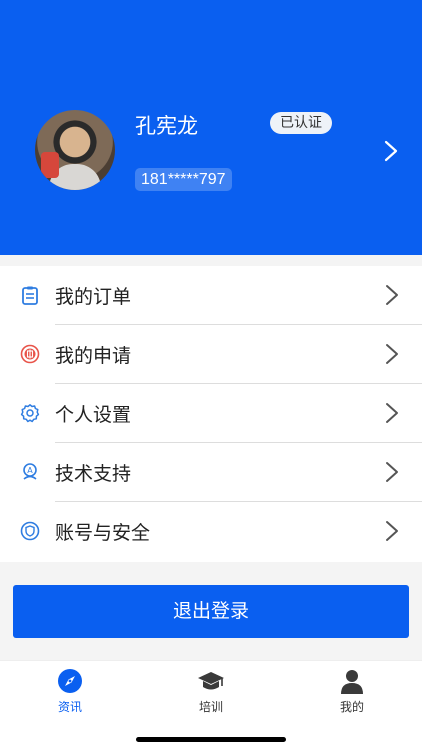 This screenshot has width=422, height=750. What do you see at coordinates (70, 681) in the screenshot?
I see `compass-icon` at bounding box center [70, 681].